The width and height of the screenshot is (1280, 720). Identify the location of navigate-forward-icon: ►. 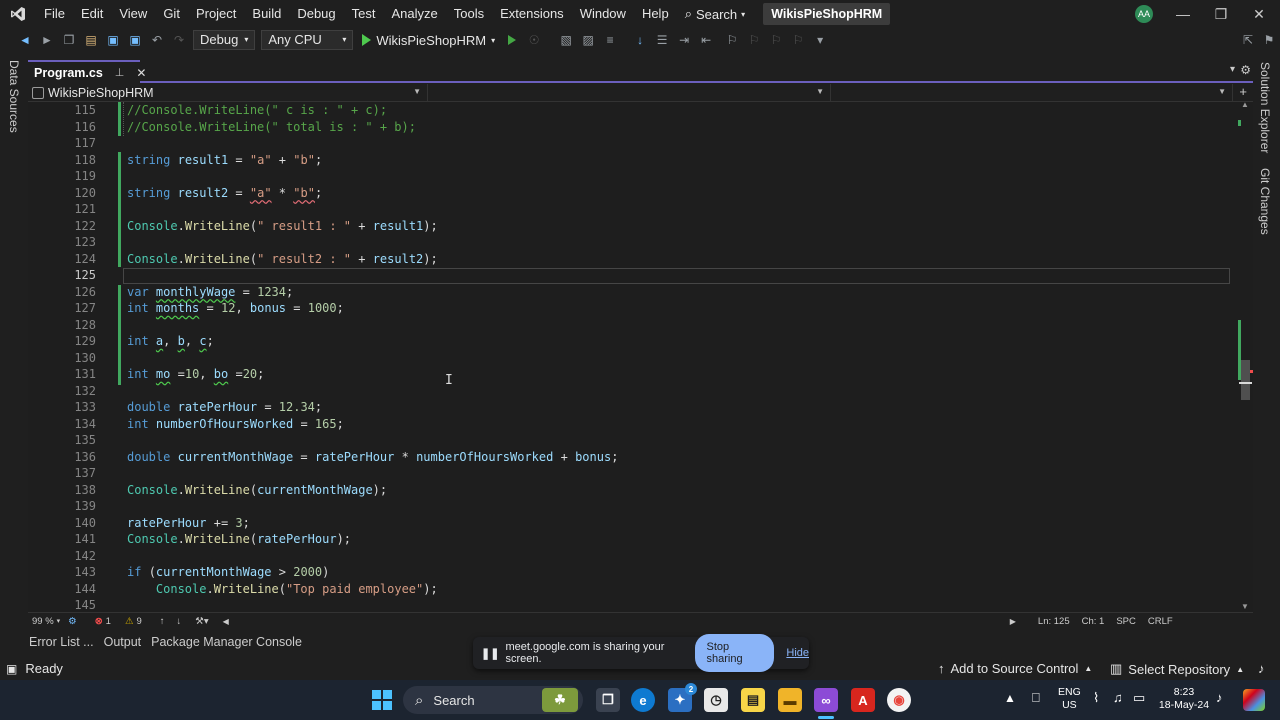
(47, 40).